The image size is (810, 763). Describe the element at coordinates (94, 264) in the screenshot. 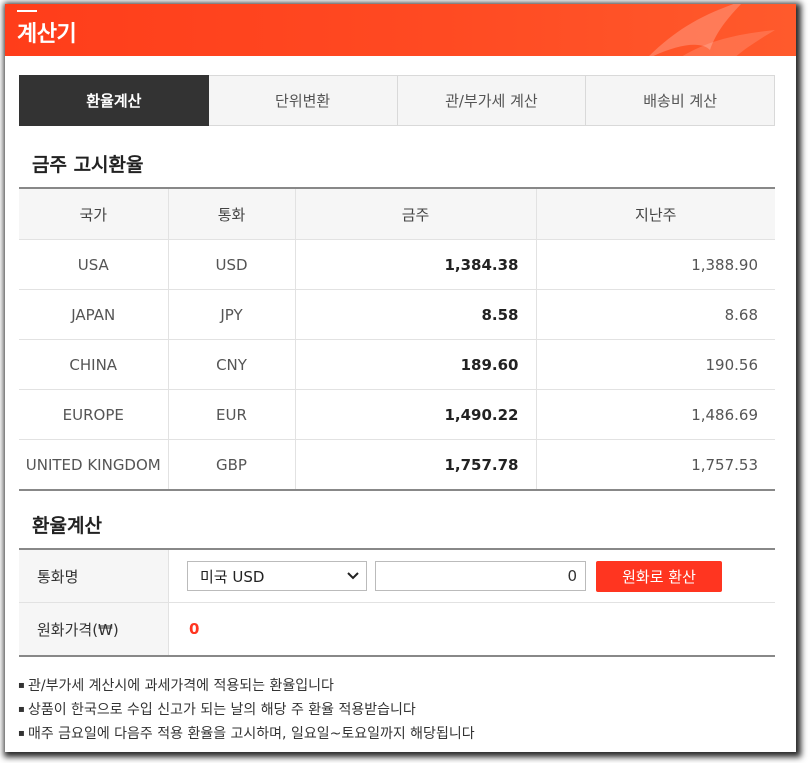

I see `country-cell: USA` at that location.